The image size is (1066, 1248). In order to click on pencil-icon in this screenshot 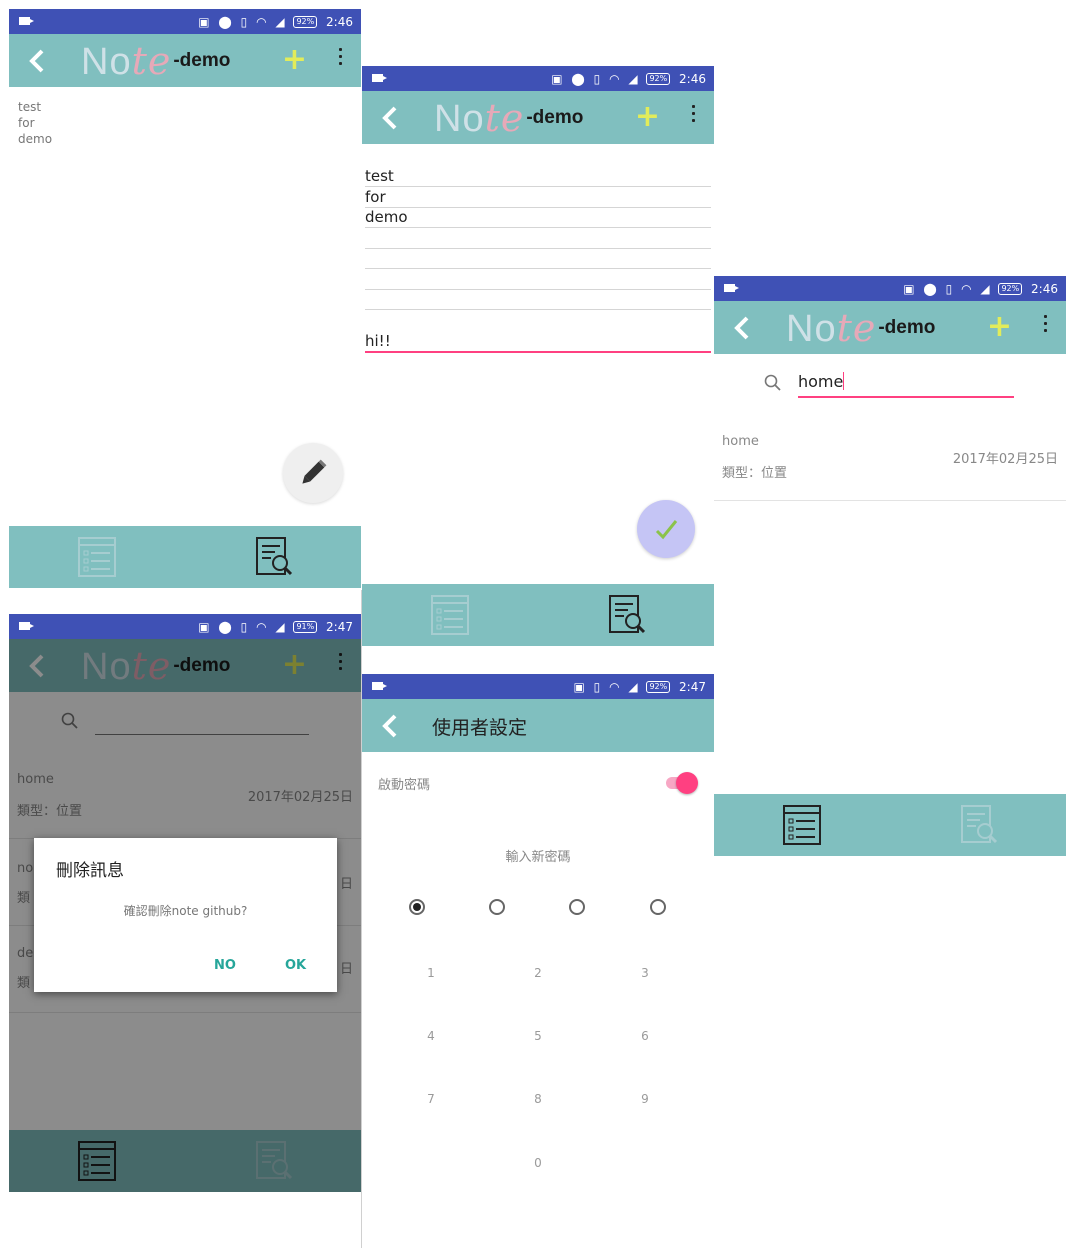, I will do `click(314, 471)`.